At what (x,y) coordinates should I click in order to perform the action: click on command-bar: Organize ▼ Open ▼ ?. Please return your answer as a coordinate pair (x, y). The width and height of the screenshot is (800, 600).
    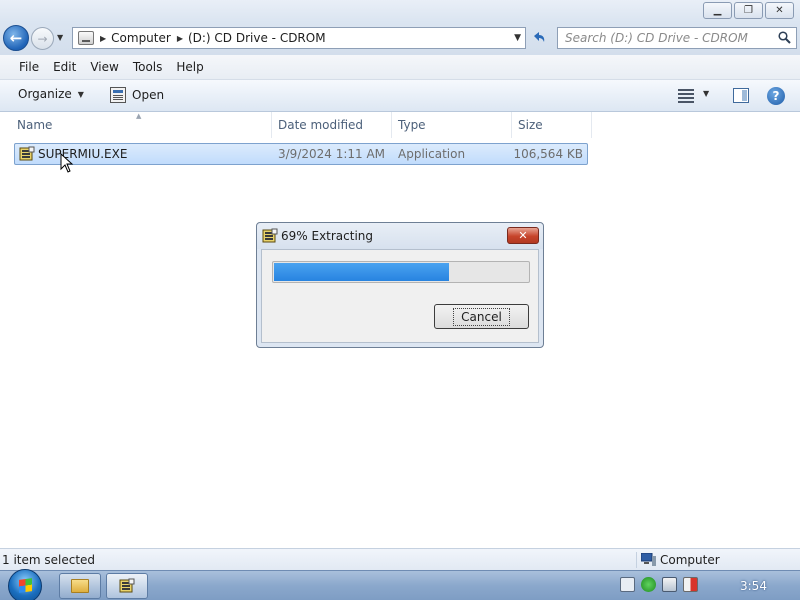
    Looking at the image, I should click on (400, 96).